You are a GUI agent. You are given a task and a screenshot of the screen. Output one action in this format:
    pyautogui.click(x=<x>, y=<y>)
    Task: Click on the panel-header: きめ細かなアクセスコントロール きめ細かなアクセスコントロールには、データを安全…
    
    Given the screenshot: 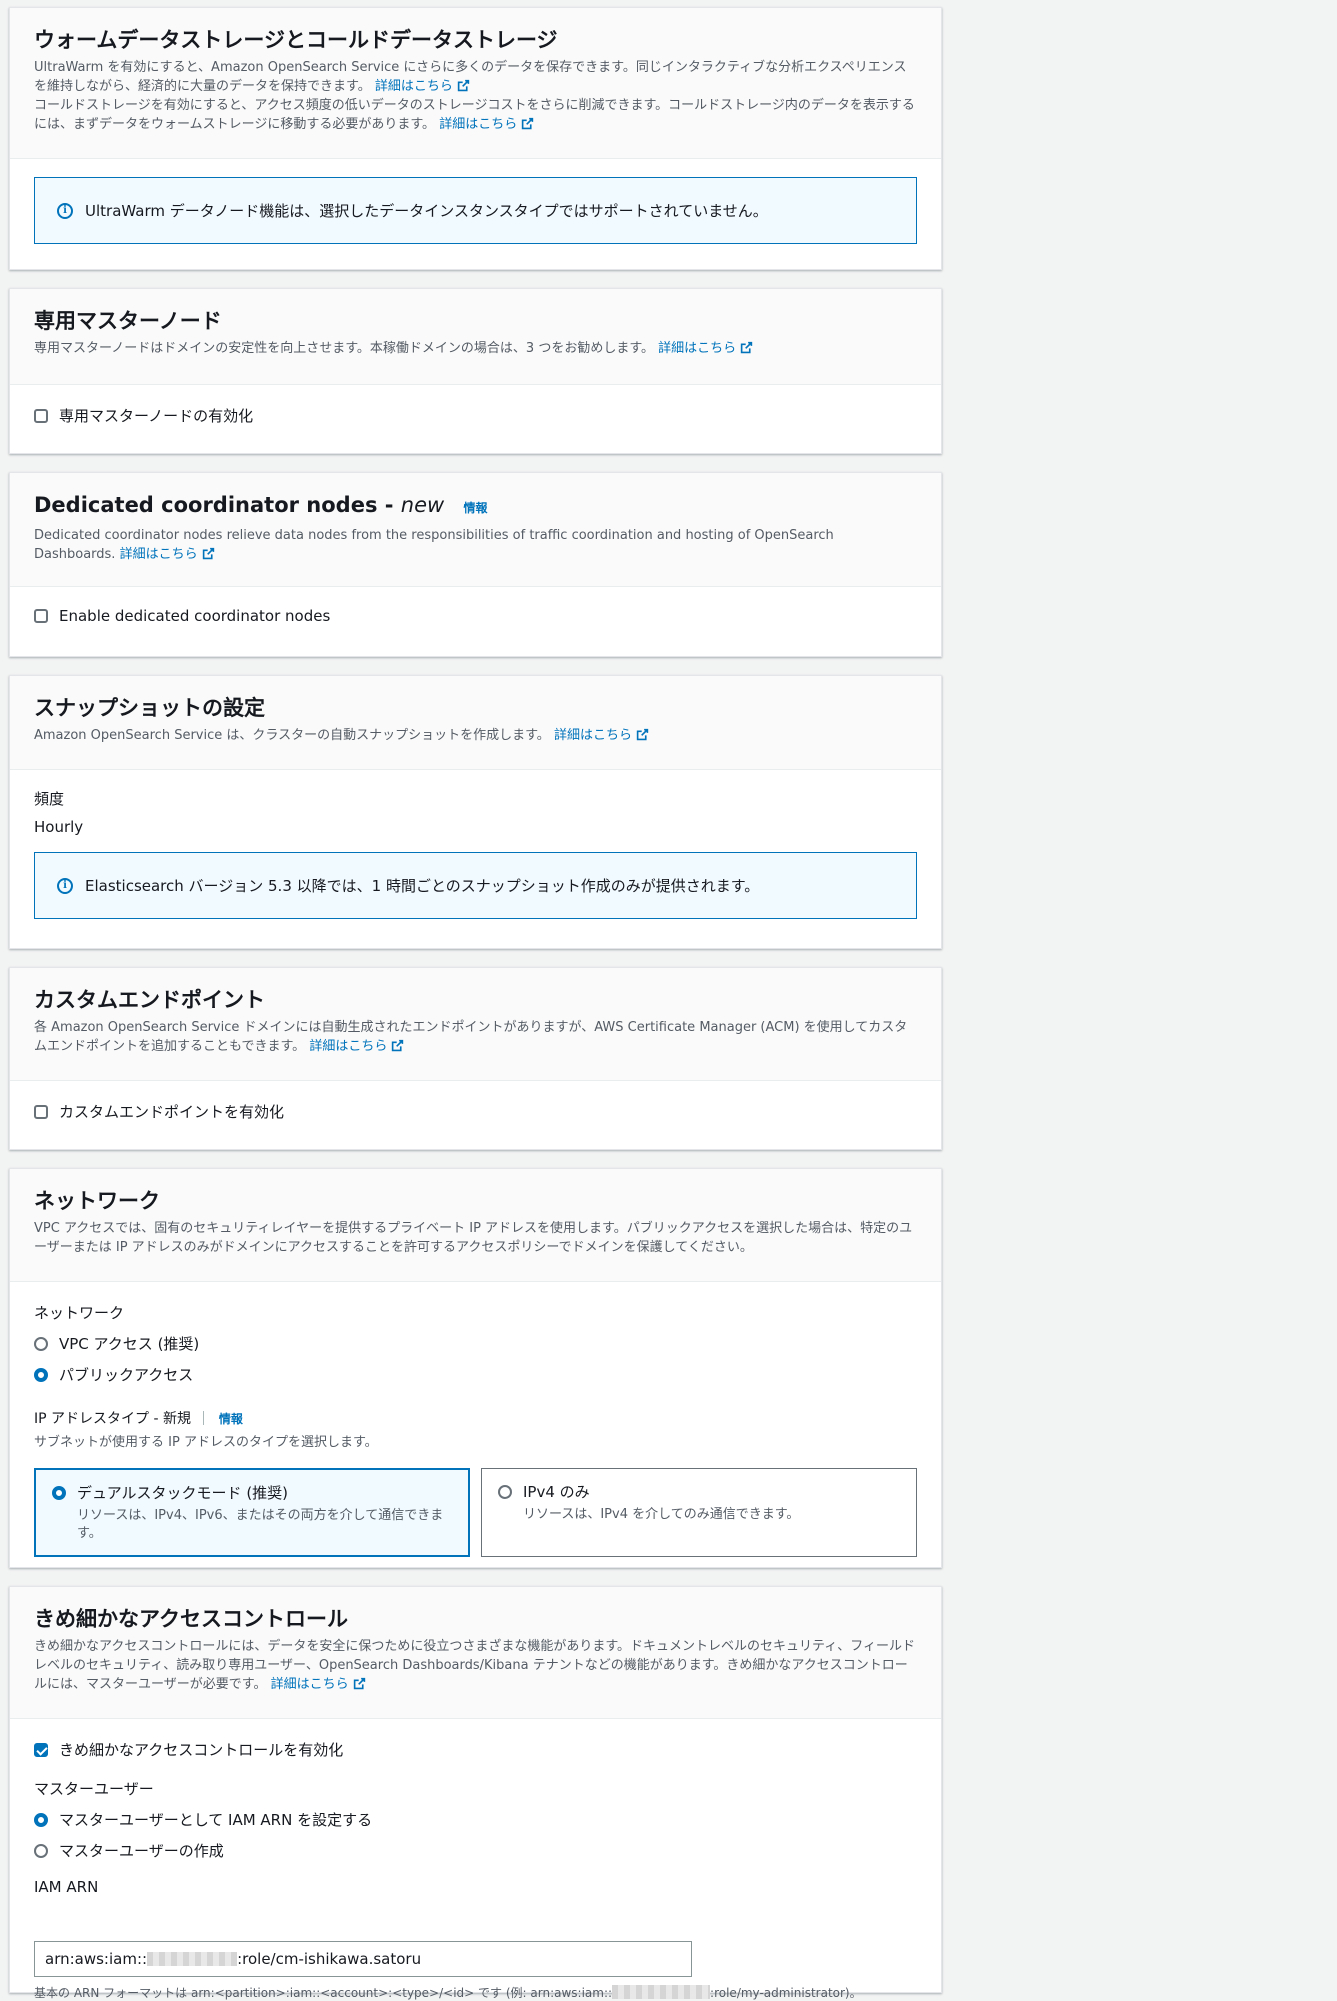 What is the action you would take?
    pyautogui.click(x=475, y=1653)
    